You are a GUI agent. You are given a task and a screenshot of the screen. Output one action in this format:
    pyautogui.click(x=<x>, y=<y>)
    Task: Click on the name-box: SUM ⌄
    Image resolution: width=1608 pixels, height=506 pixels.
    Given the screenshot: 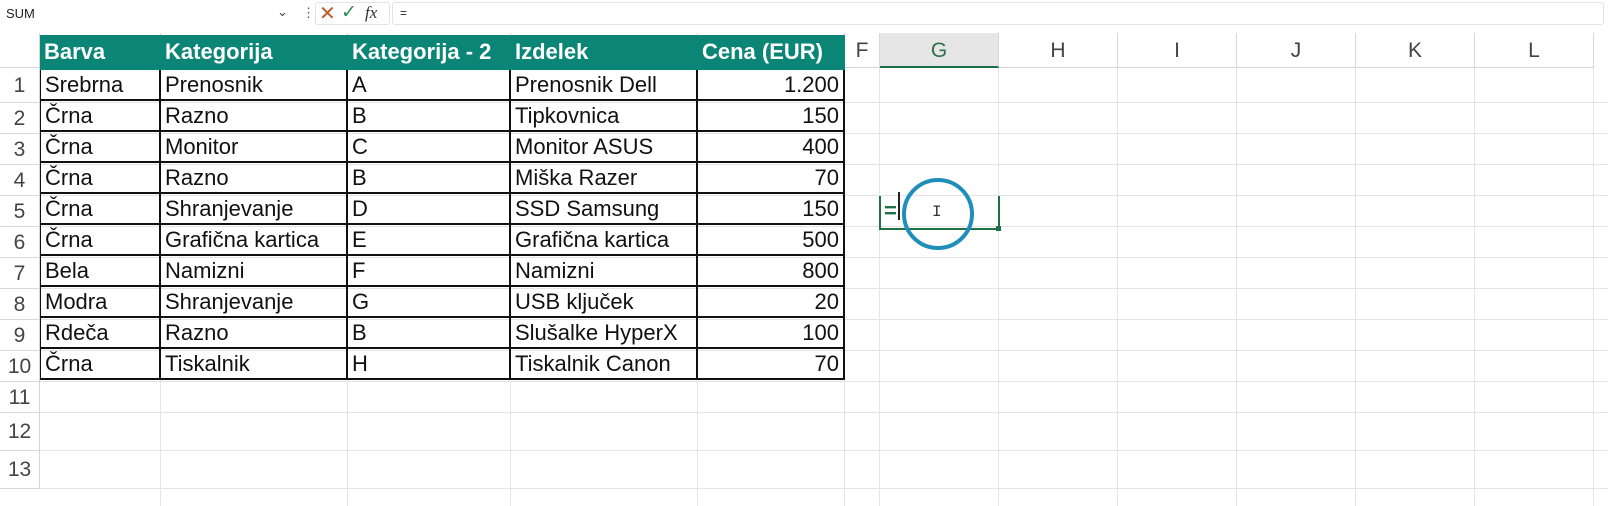 What is the action you would take?
    pyautogui.click(x=147, y=13)
    